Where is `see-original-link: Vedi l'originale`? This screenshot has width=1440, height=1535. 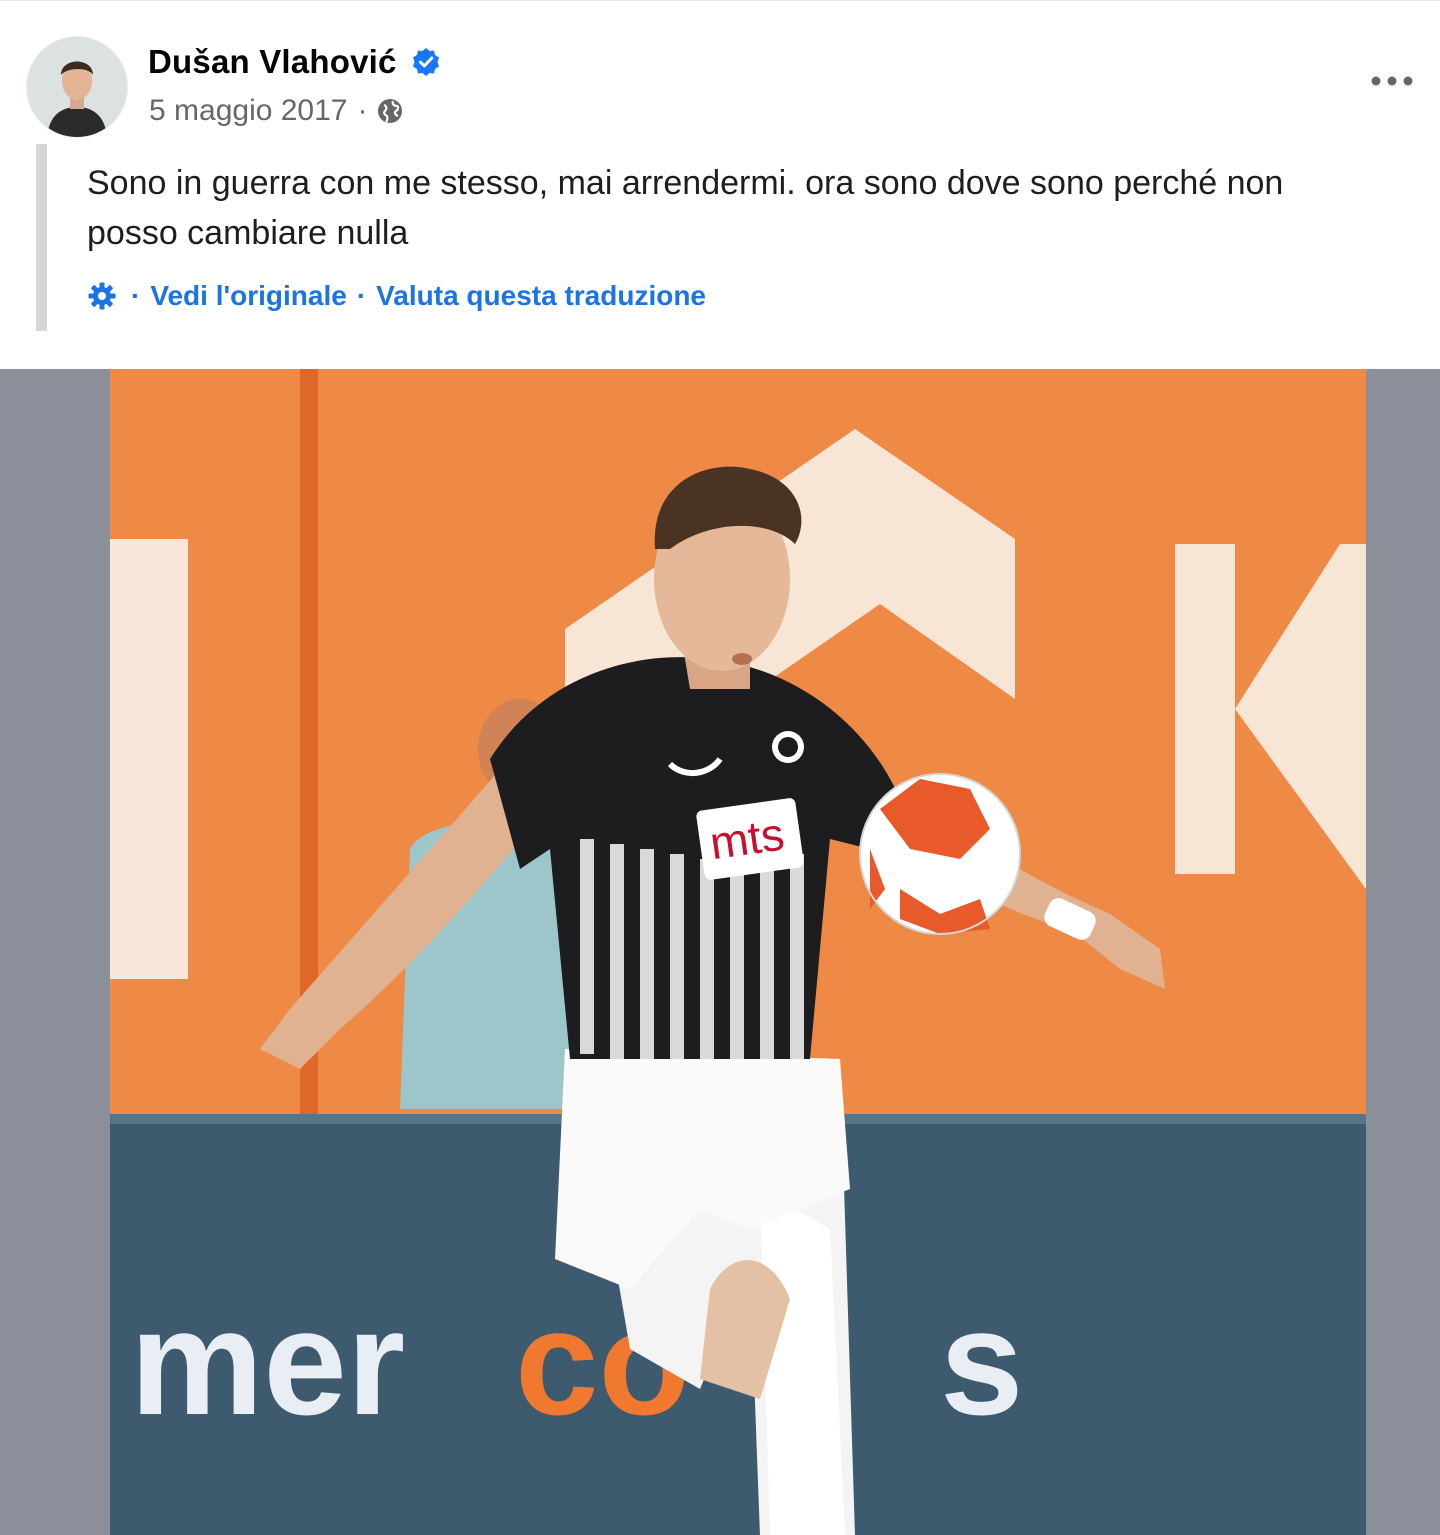
see-original-link: Vedi l'originale is located at coordinates (248, 296).